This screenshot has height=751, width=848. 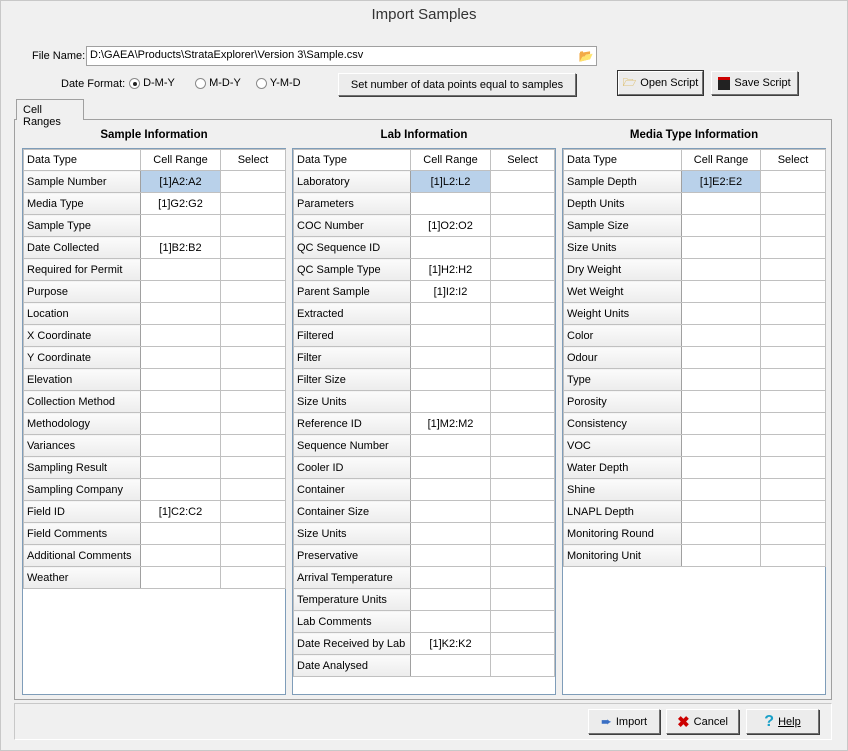 I want to click on cell-range-cell: [1]E2:E2, so click(x=721, y=181).